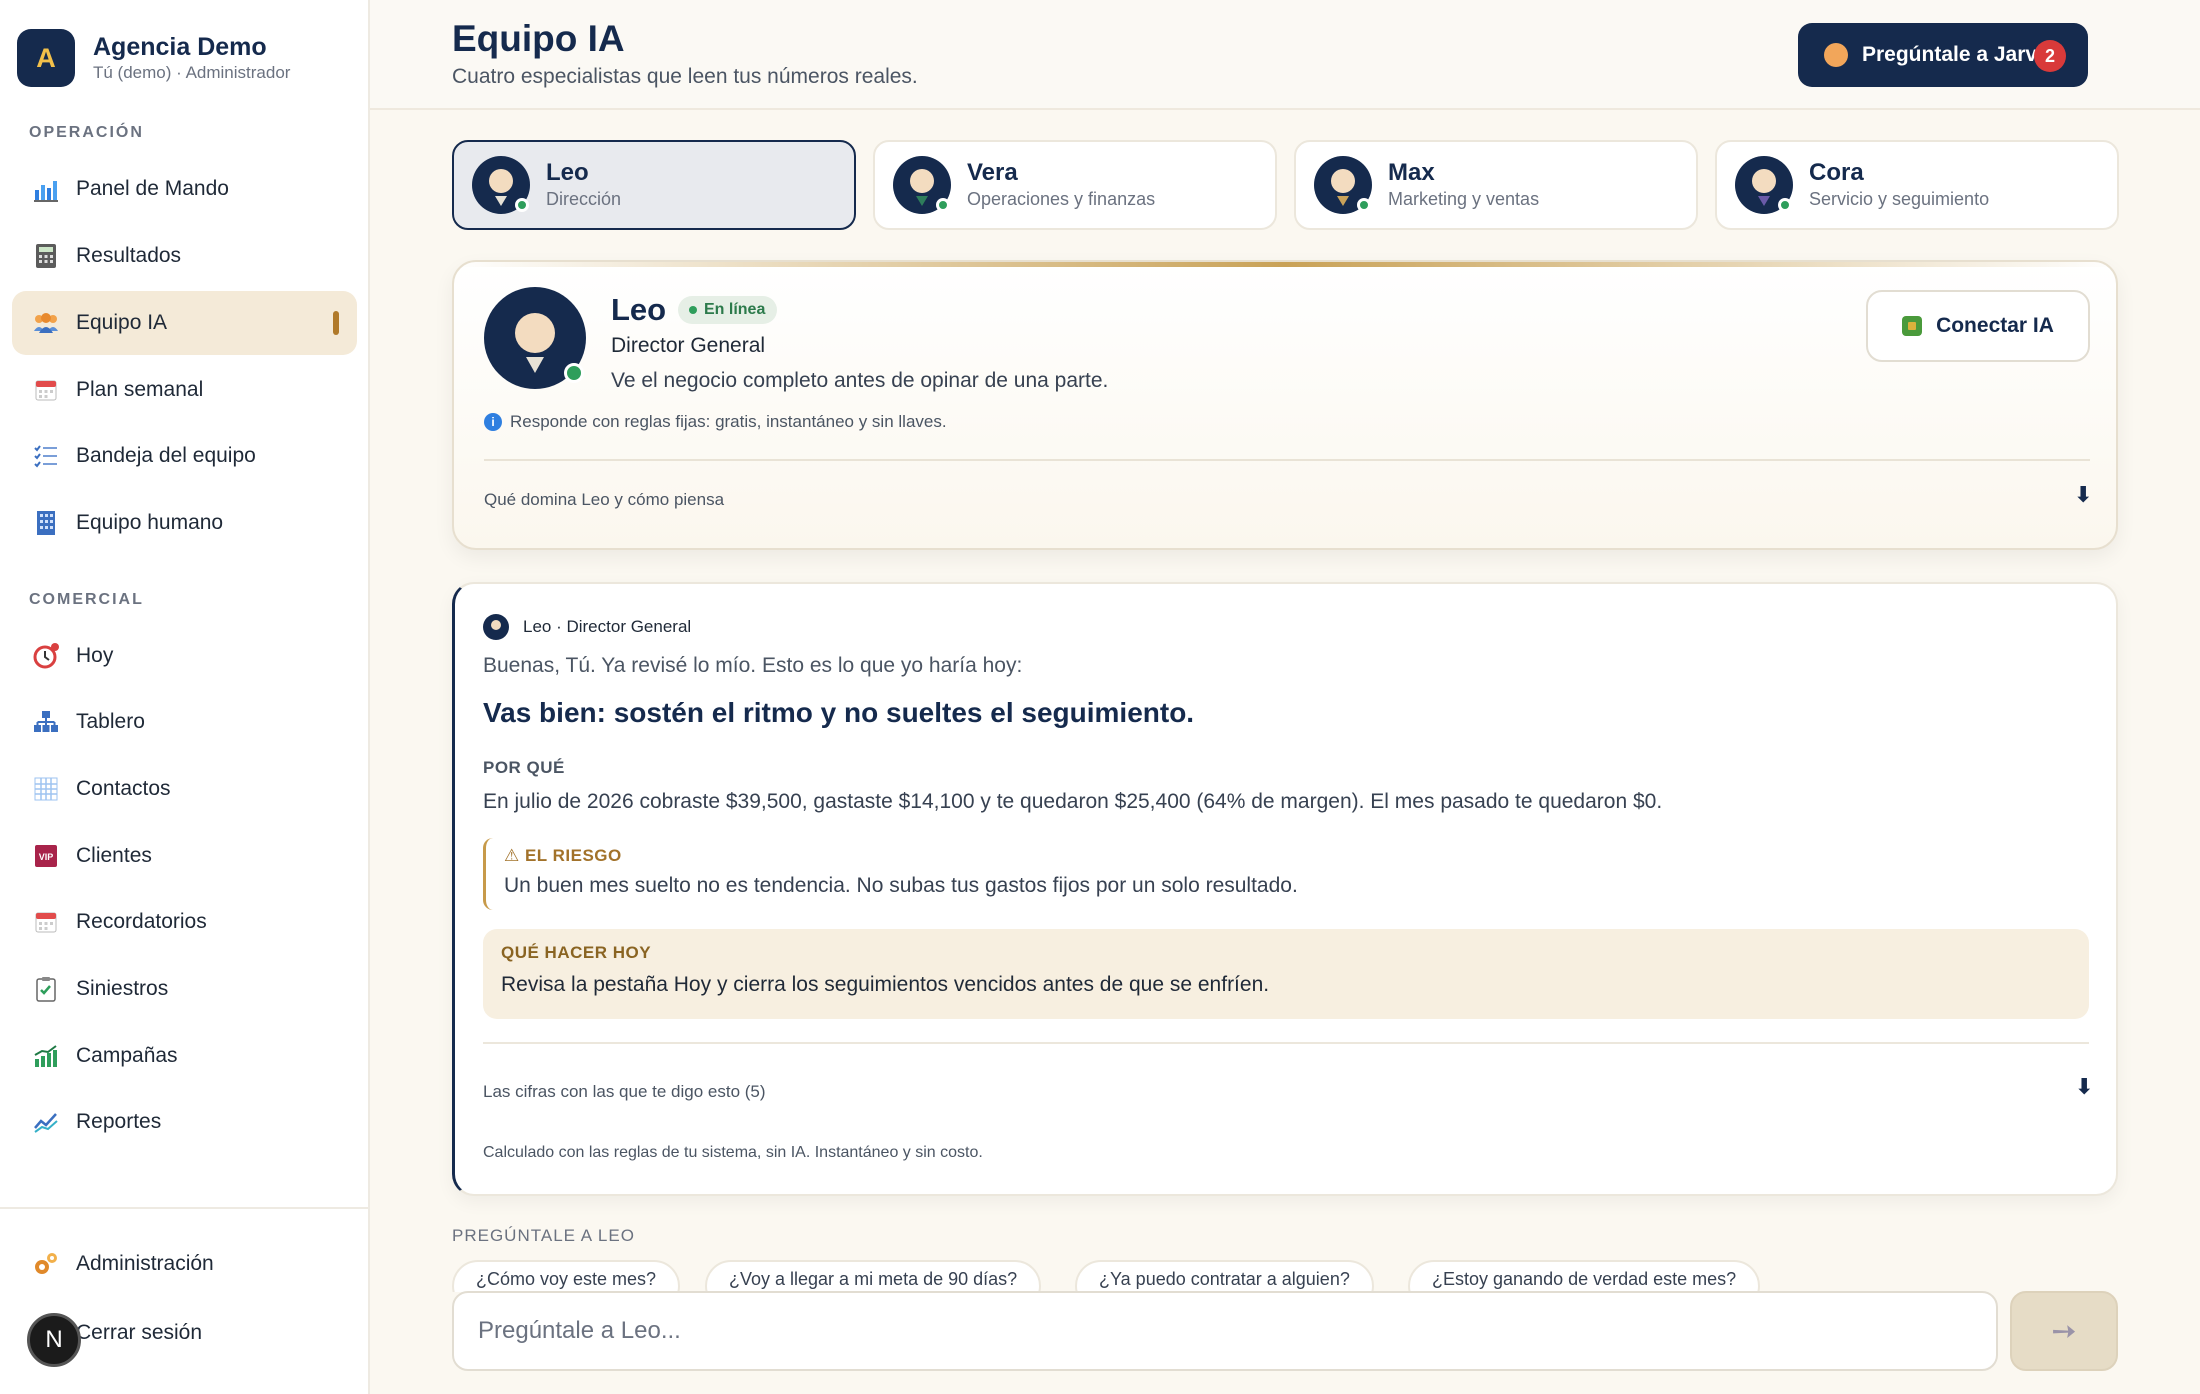  Describe the element at coordinates (992, 172) in the screenshot. I see `agent-name: Vera` at that location.